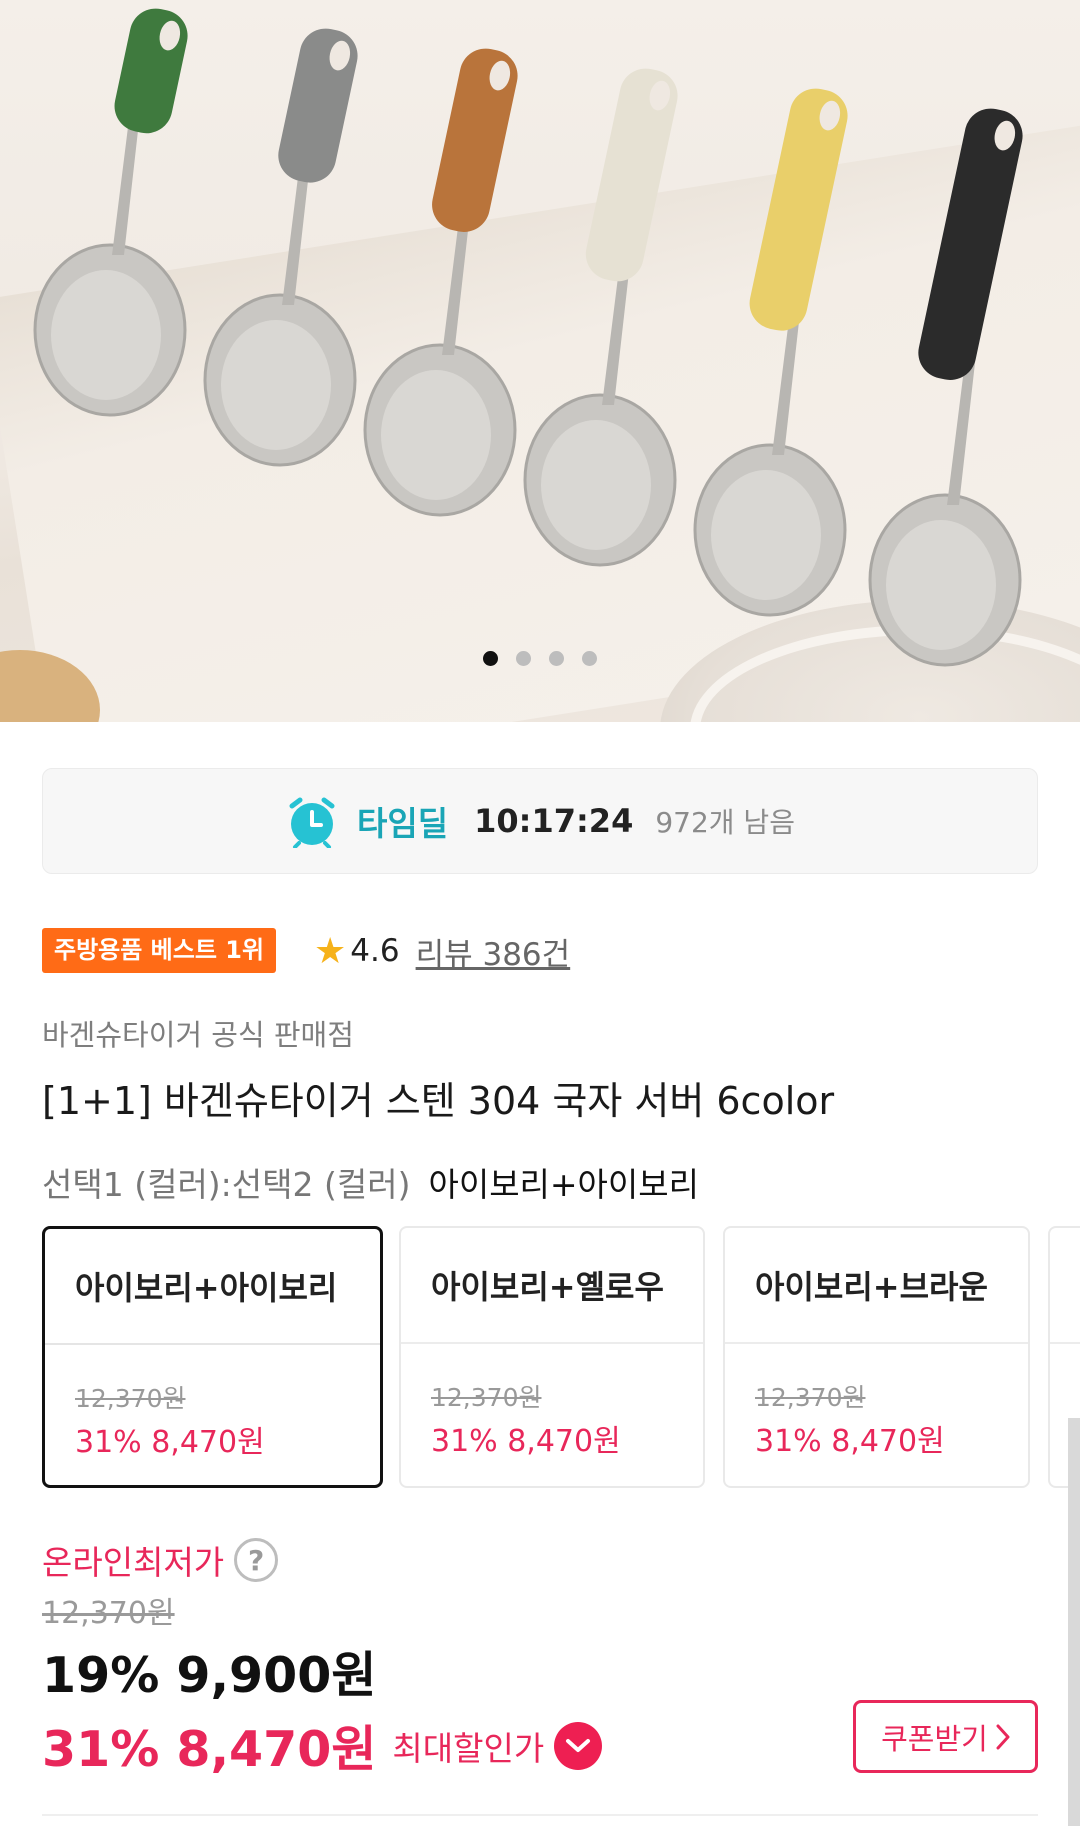 This screenshot has height=1826, width=1080. Describe the element at coordinates (403, 823) in the screenshot. I see `time-deal-title: 타임딜` at that location.